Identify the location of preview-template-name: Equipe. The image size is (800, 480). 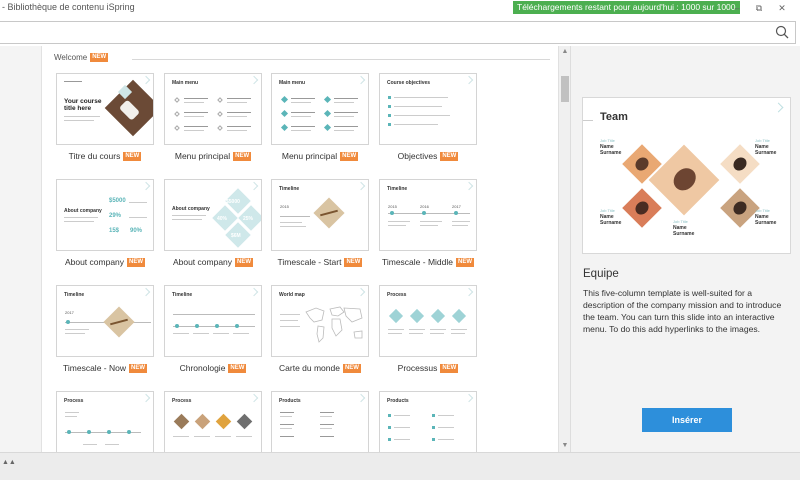
(601, 274).